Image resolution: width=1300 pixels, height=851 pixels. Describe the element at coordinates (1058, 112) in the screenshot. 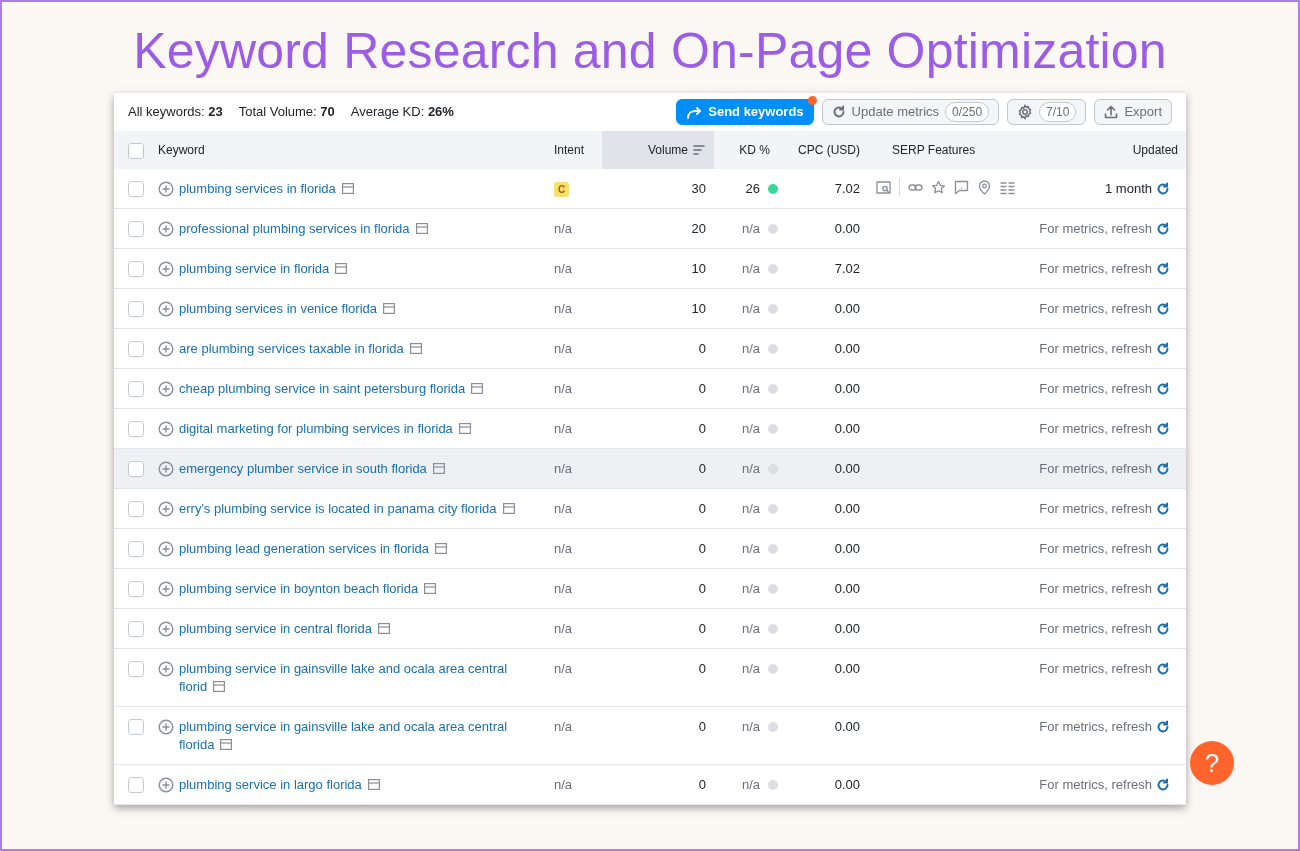

I see `counter-pill: 7/10` at that location.